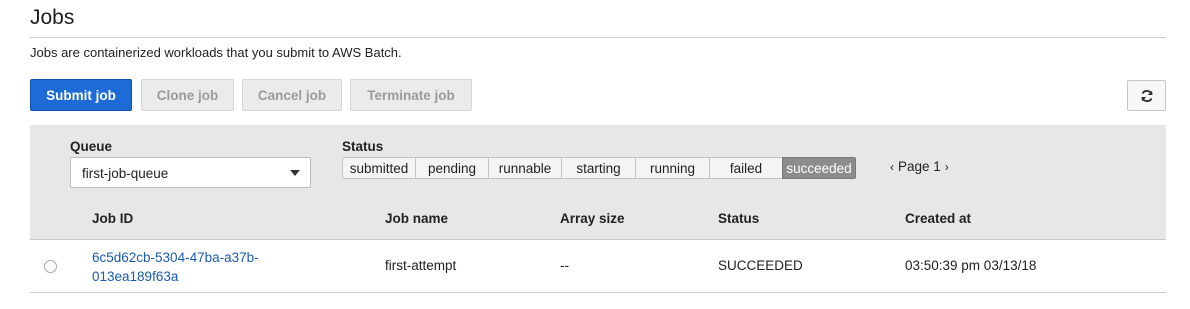 The width and height of the screenshot is (1190, 309). What do you see at coordinates (363, 146) in the screenshot?
I see `status-label: Status` at bounding box center [363, 146].